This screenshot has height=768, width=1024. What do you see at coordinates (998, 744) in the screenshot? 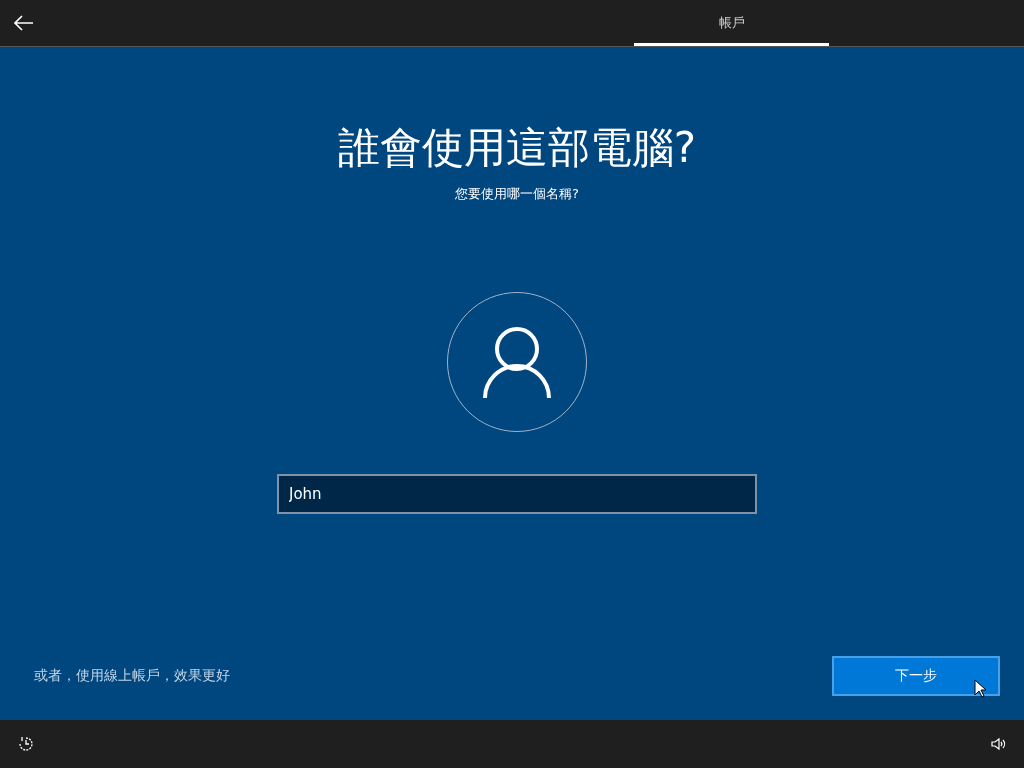
I see `speaker-icon` at bounding box center [998, 744].